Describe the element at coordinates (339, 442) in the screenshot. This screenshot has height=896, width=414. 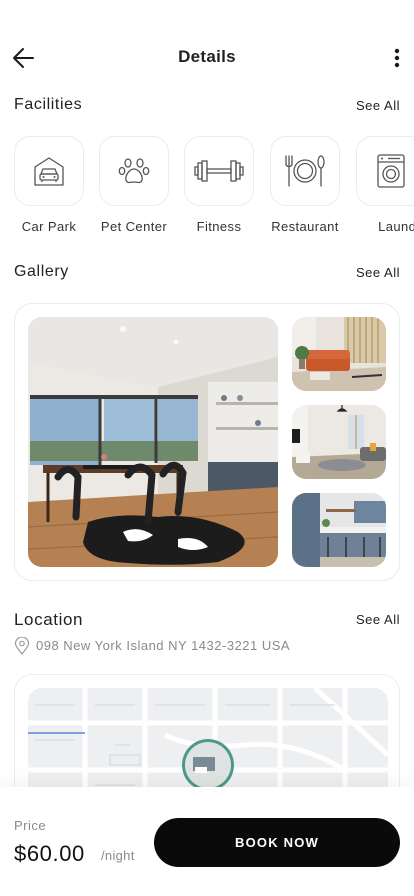
I see `living-room-grey-sofa-photo` at that location.